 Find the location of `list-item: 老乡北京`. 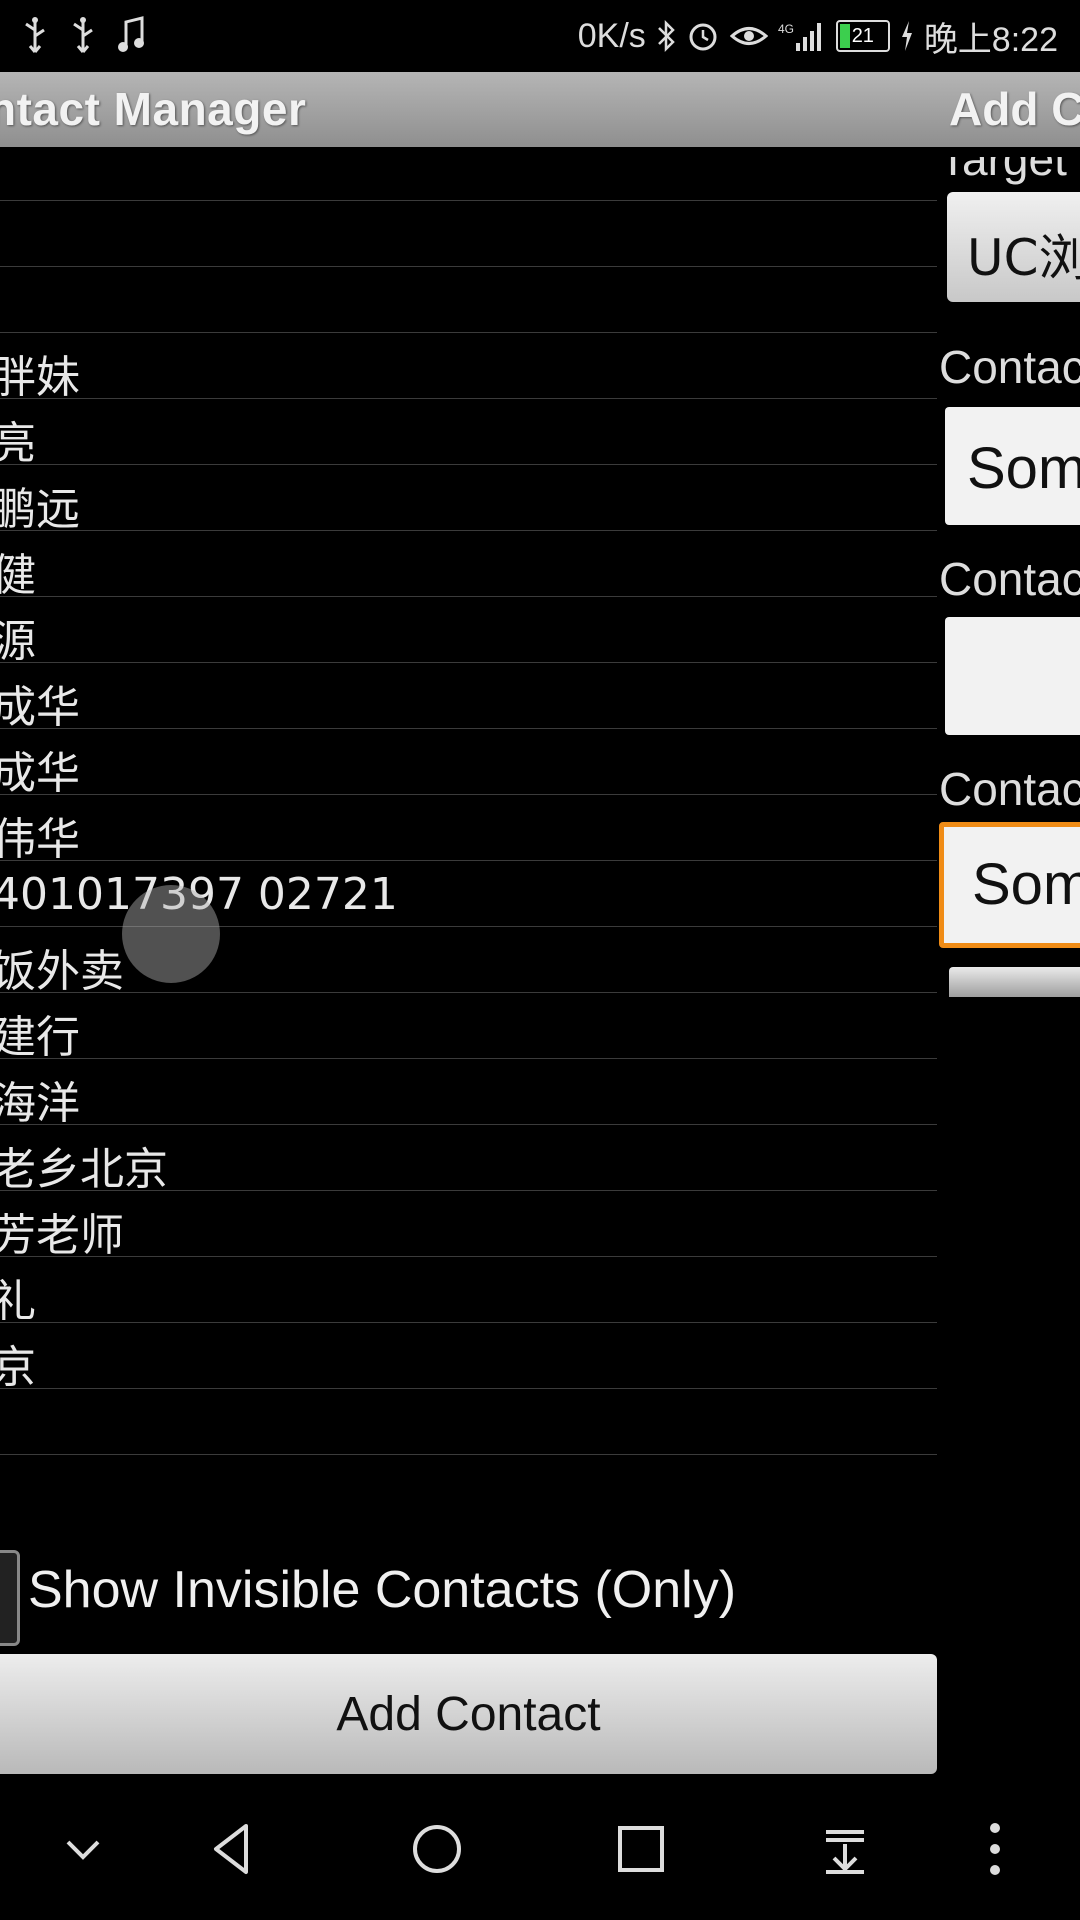

list-item: 老乡北京 is located at coordinates (468, 1160).